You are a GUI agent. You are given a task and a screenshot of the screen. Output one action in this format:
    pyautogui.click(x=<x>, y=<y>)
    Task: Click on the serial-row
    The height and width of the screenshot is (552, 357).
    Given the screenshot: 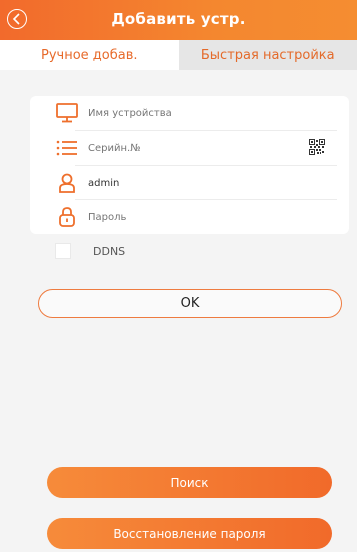 What is the action you would take?
    pyautogui.click(x=189, y=148)
    